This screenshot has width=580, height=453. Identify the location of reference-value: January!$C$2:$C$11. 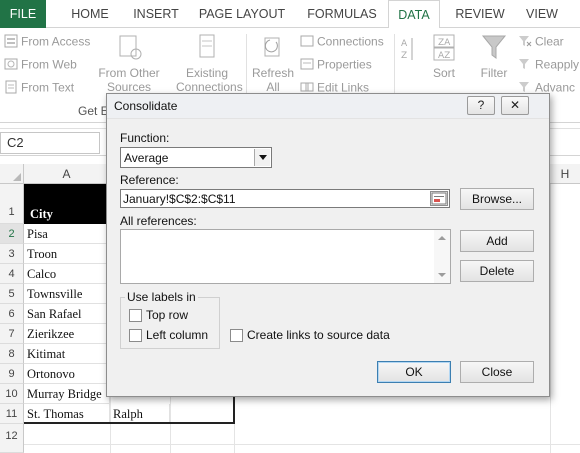
(179, 199).